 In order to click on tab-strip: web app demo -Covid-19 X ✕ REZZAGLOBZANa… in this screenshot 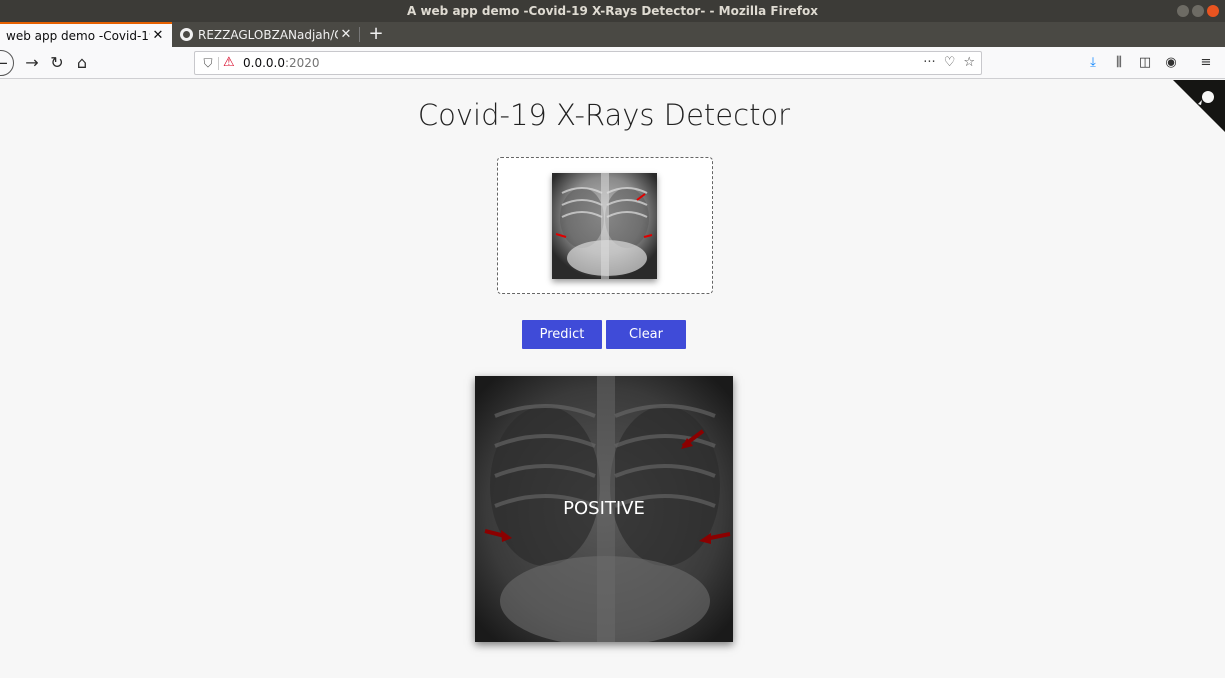, I will do `click(612, 34)`.